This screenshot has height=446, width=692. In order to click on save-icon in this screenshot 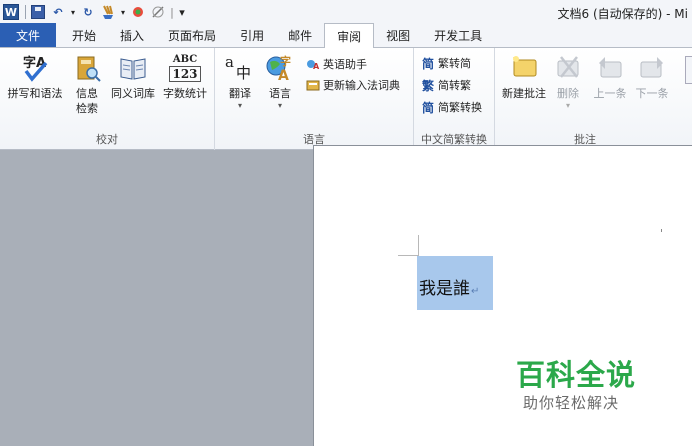, I will do `click(38, 12)`.